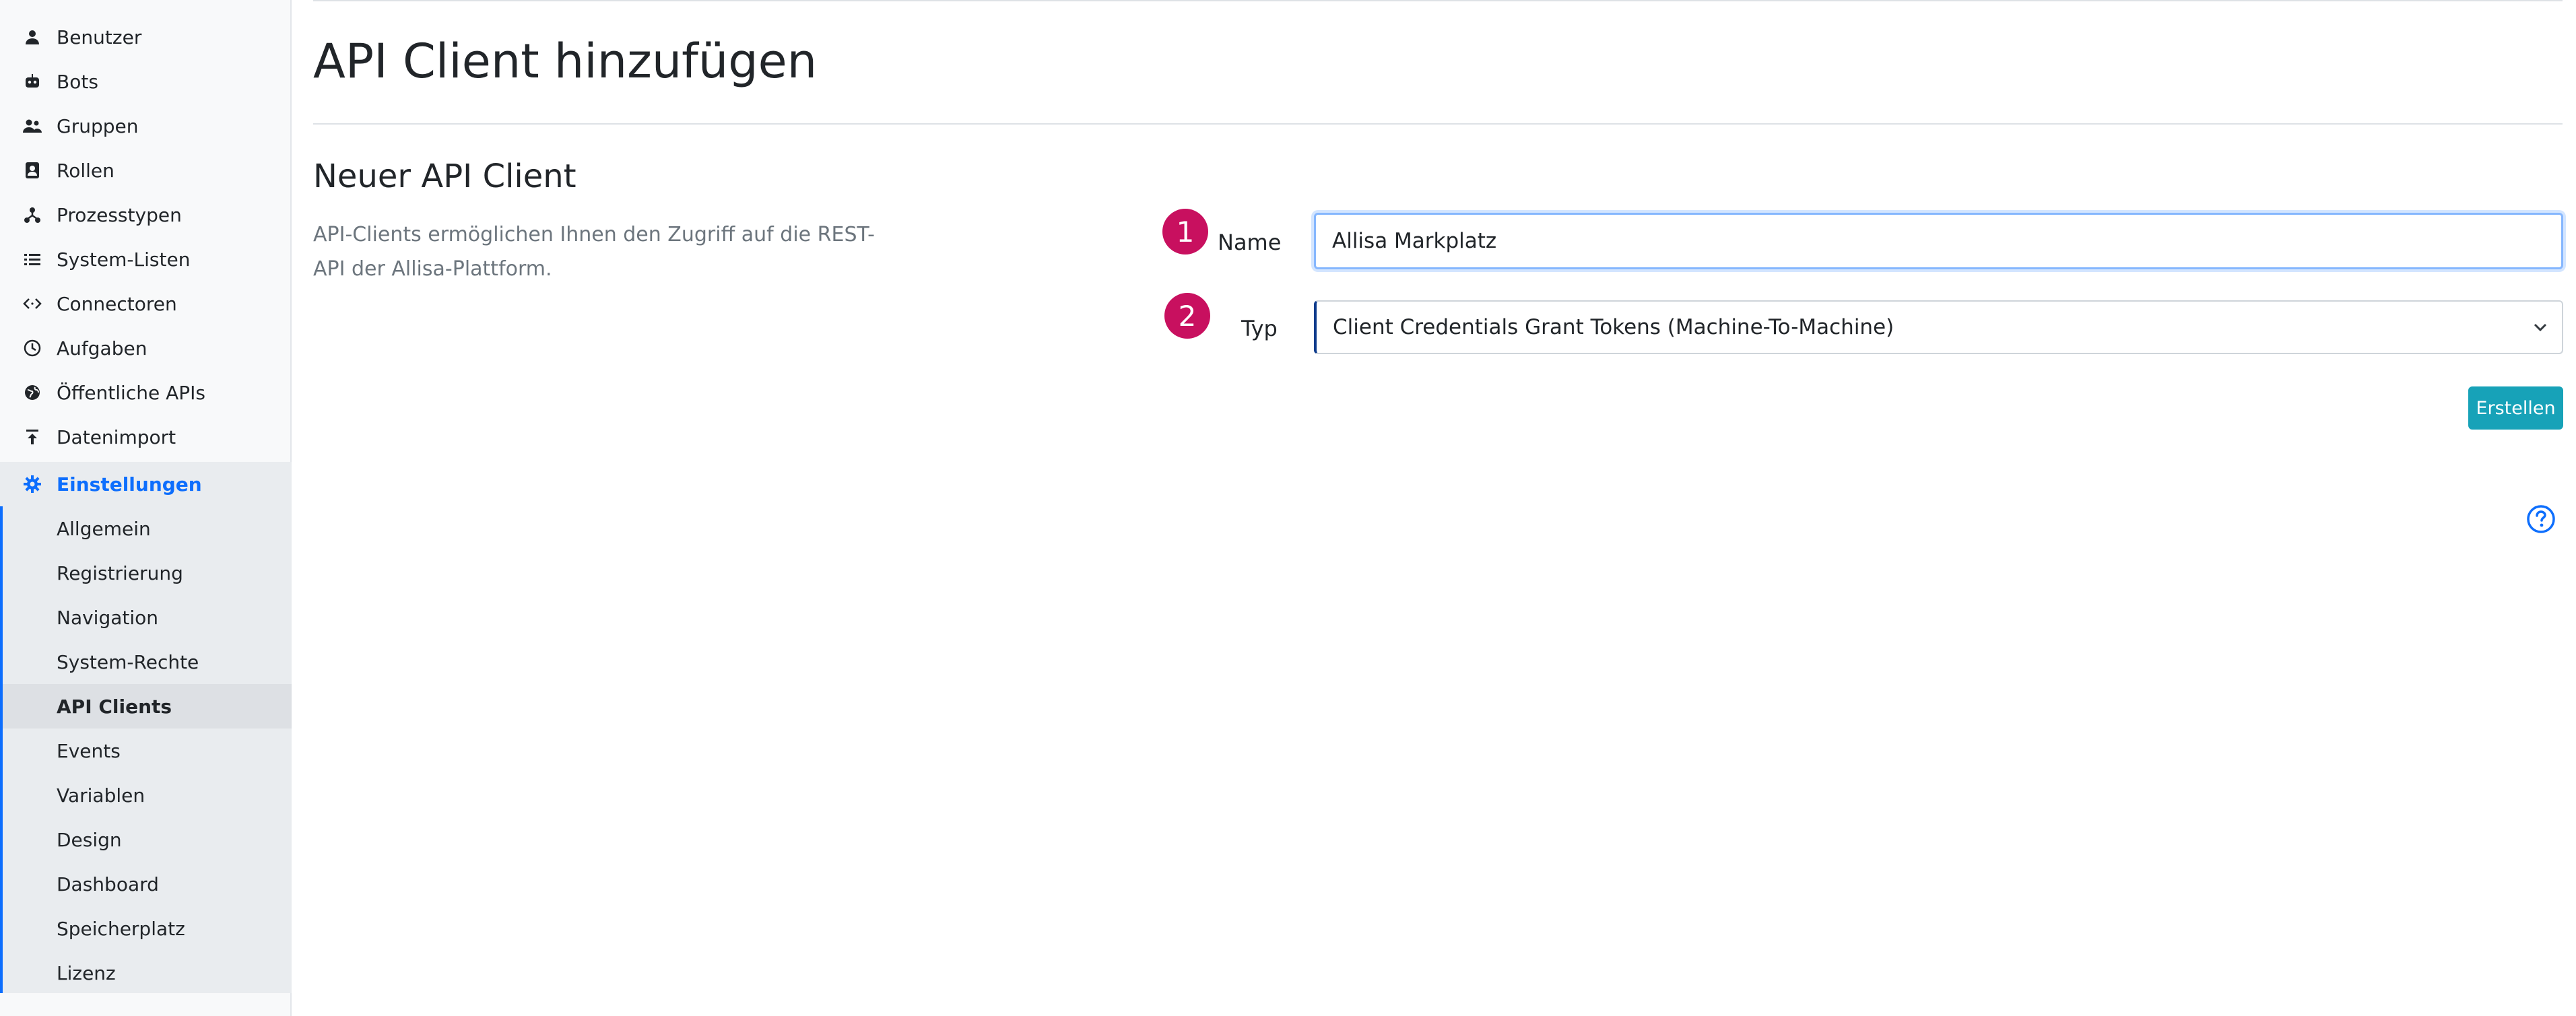  I want to click on top-divider, so click(1438, 0).